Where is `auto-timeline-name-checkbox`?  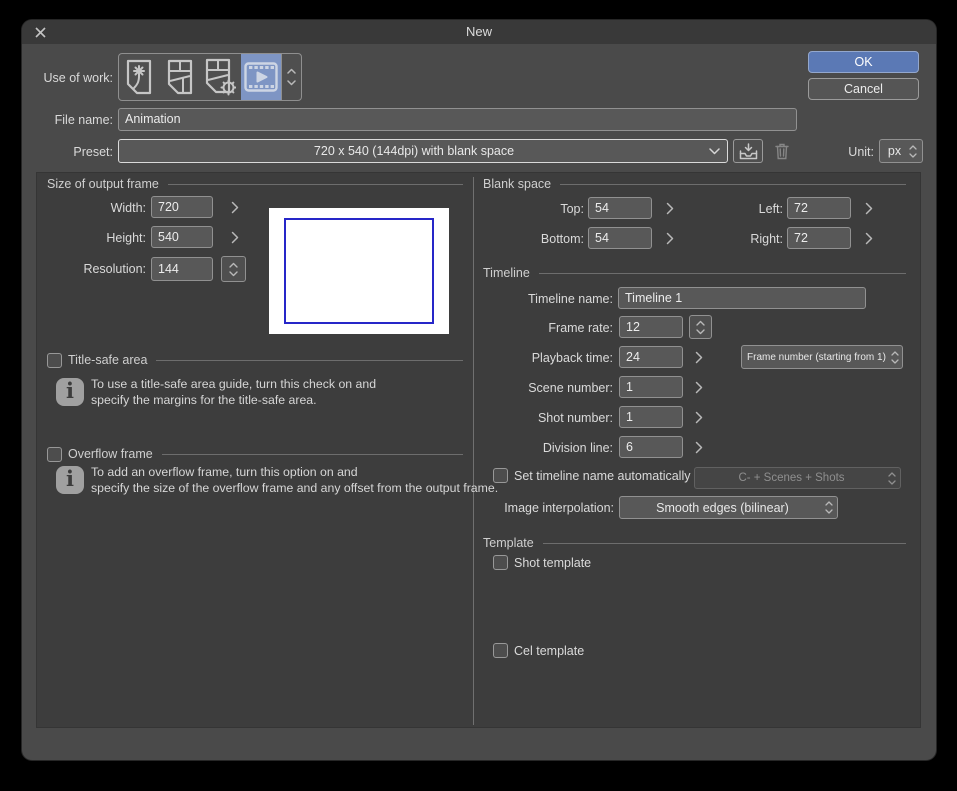
auto-timeline-name-checkbox is located at coordinates (500, 475).